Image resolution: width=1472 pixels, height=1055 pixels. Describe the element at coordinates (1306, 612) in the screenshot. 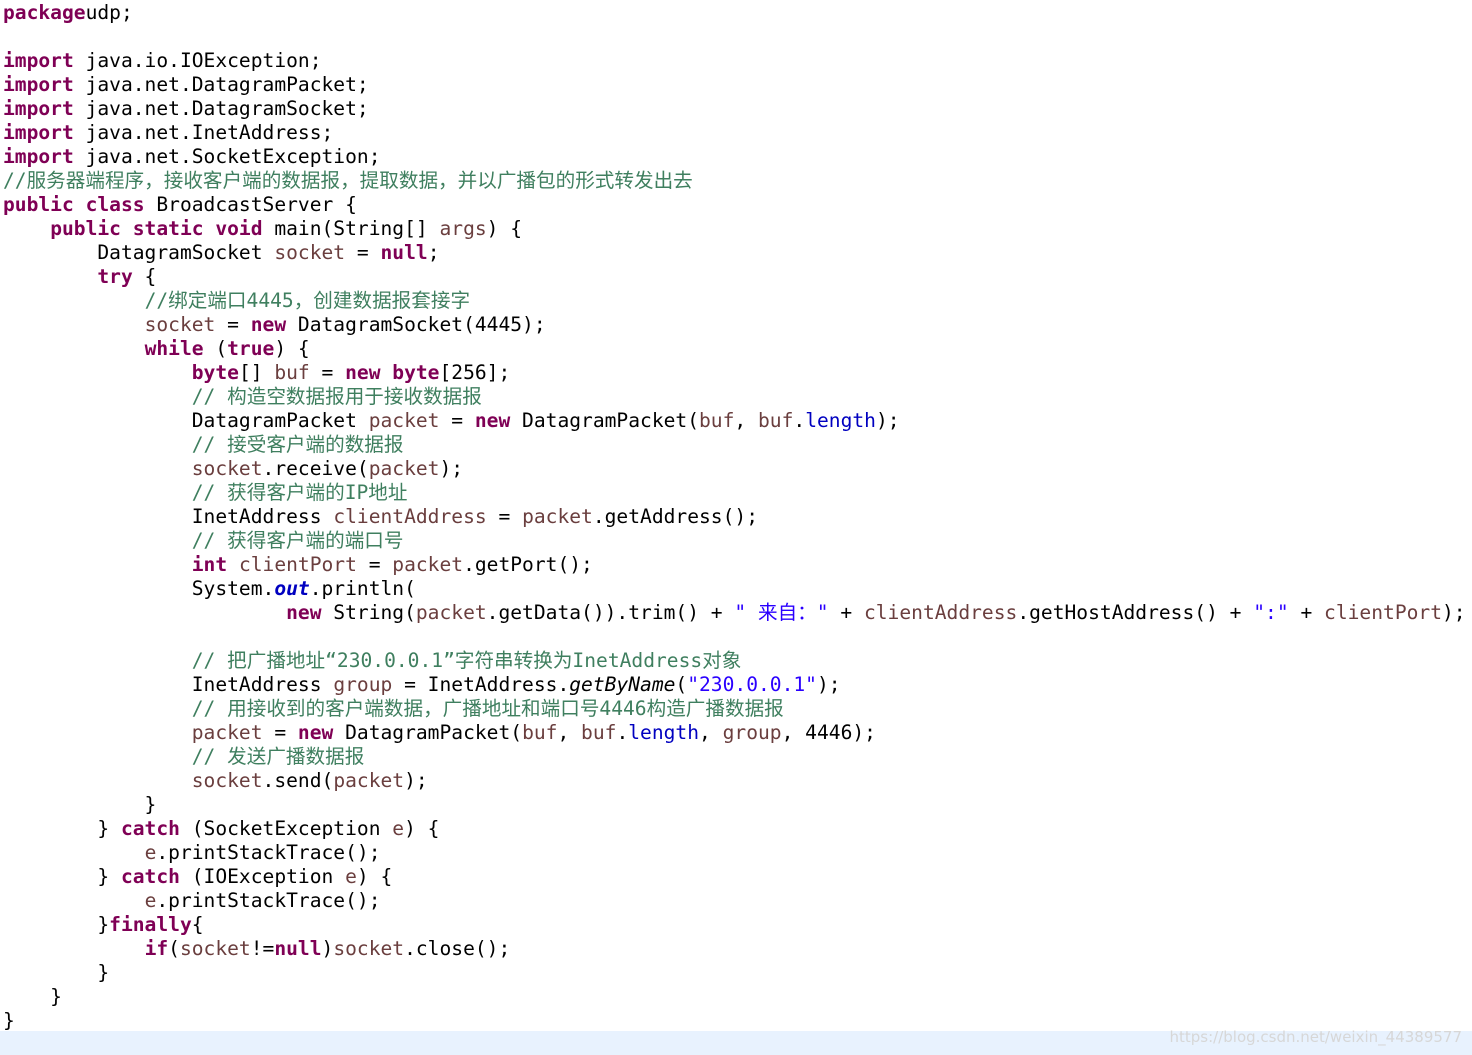

I see `code-token: +` at that location.